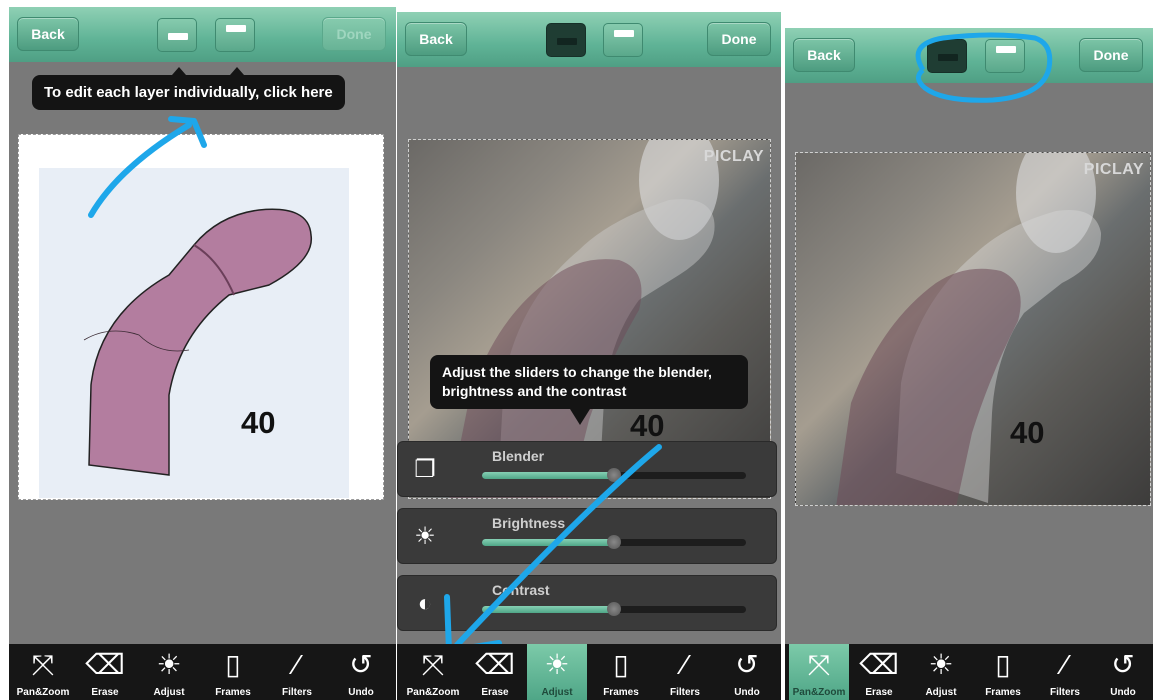 This screenshot has height=700, width=1153. Describe the element at coordinates (425, 469) in the screenshot. I see `layers-icon: ❐` at that location.